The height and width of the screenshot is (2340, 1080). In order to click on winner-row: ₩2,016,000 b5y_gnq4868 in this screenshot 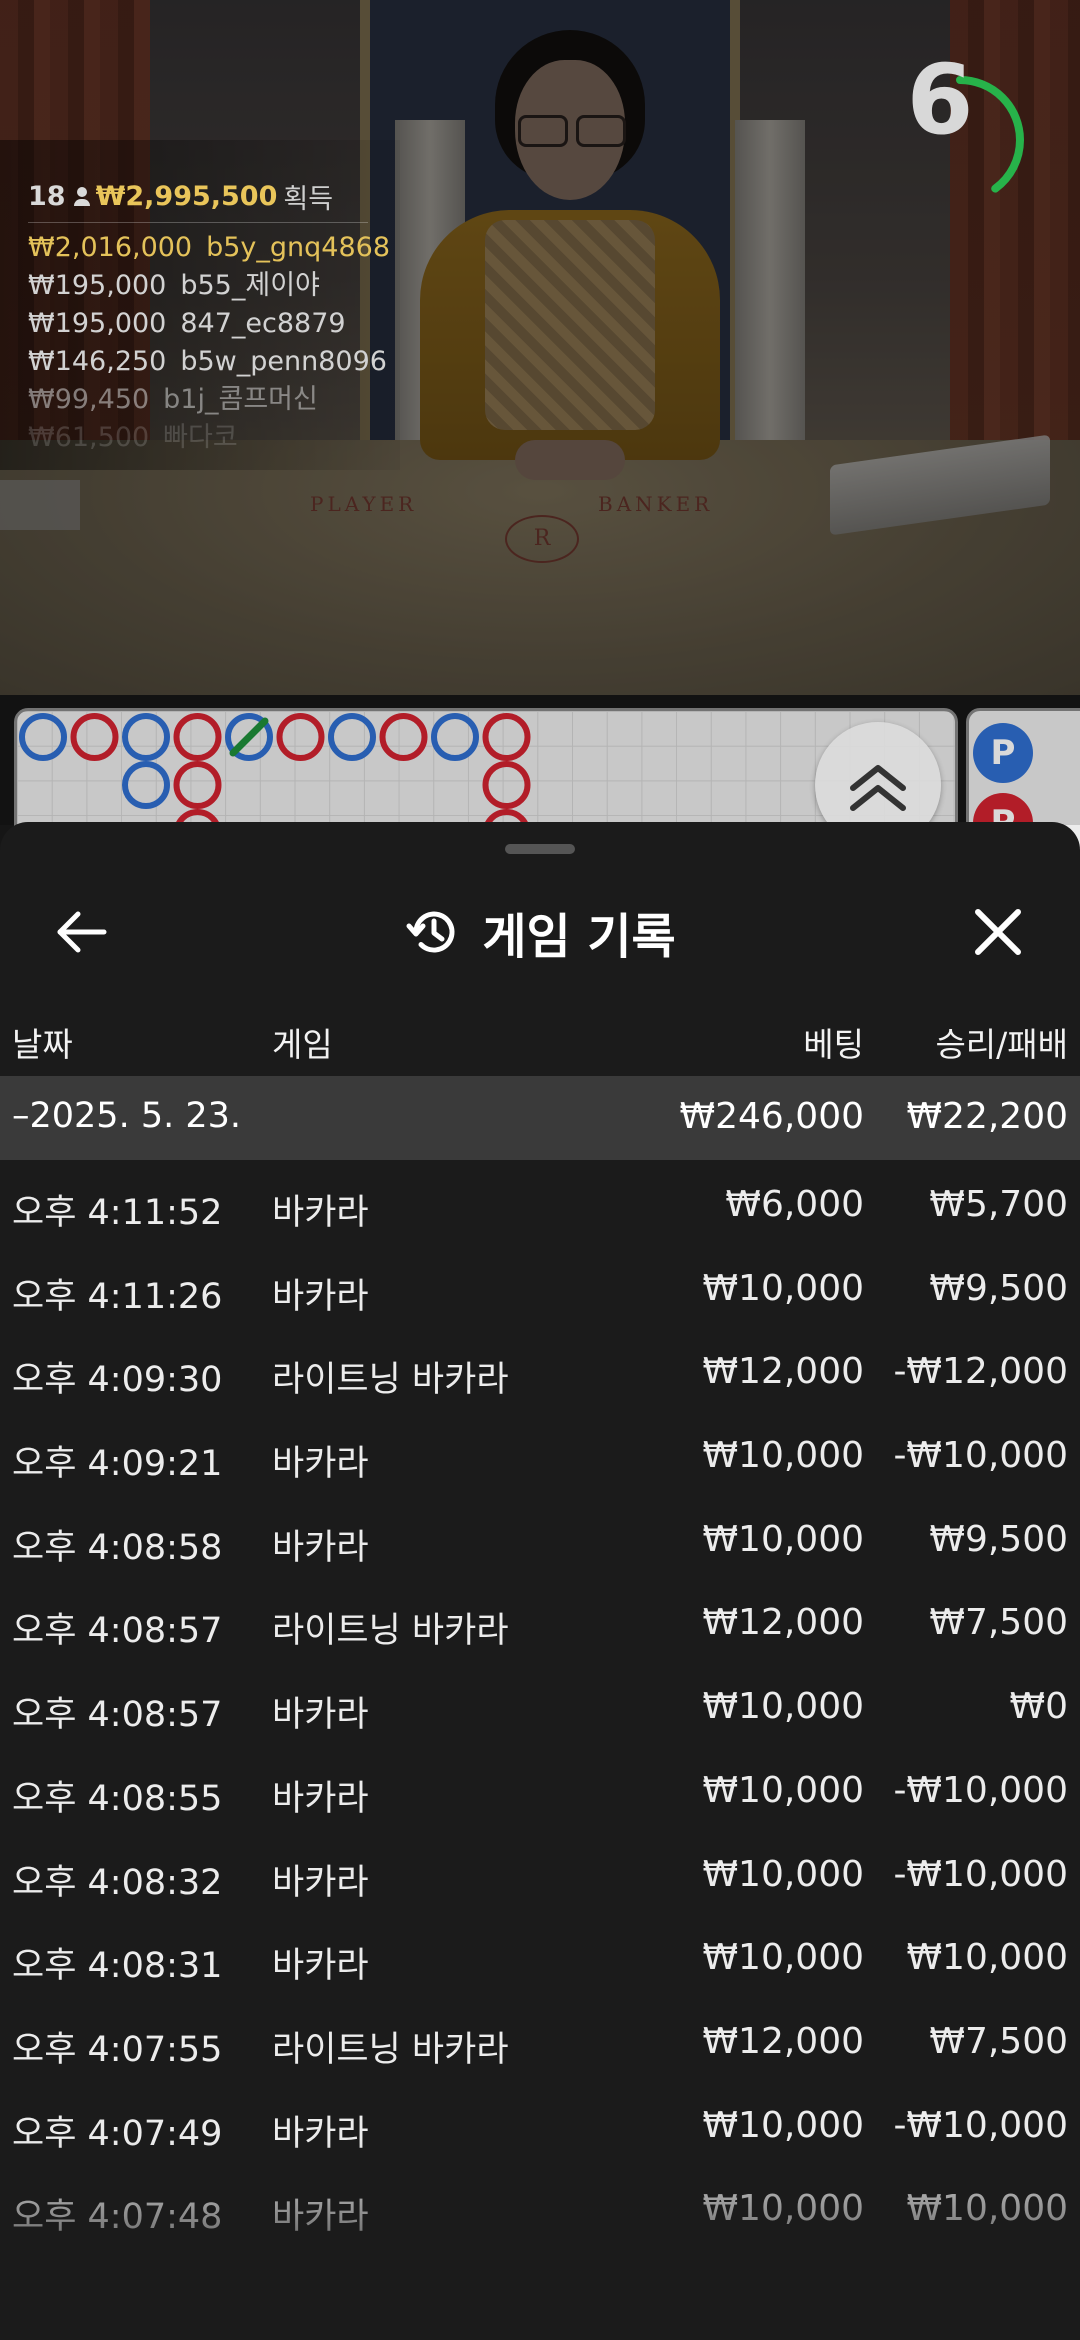, I will do `click(209, 247)`.